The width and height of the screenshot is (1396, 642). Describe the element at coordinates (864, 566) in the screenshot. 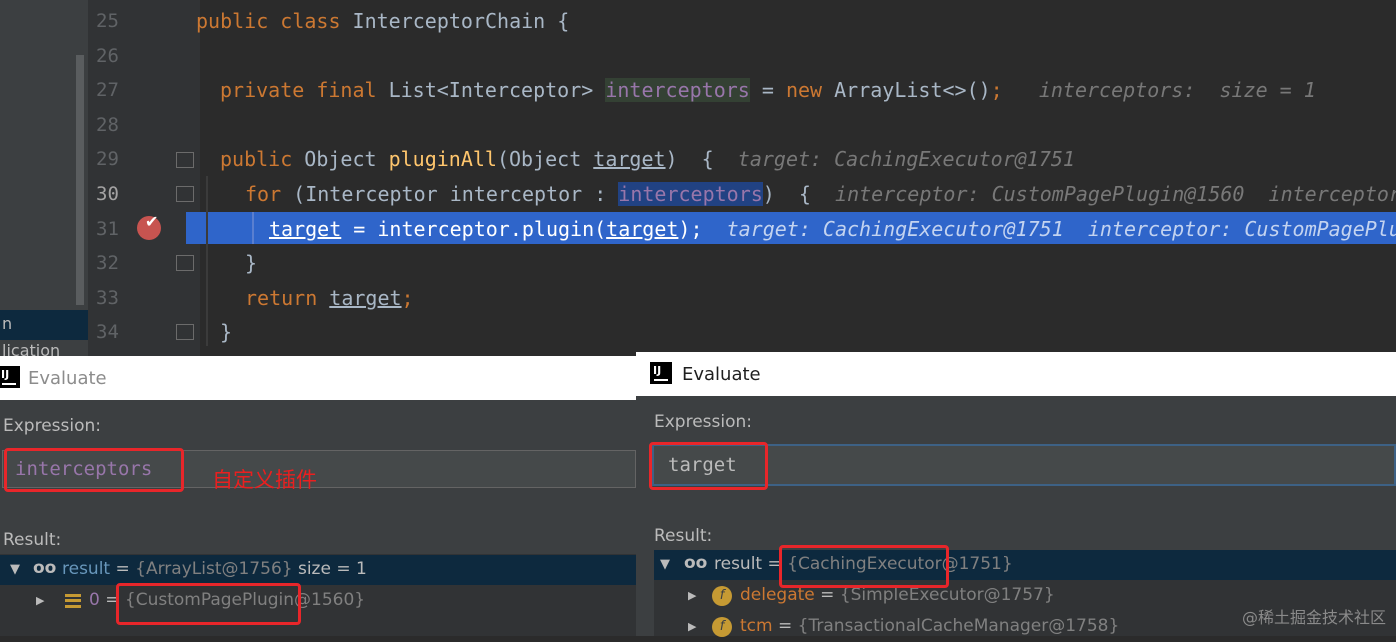

I see `highlight-box-result-right` at that location.